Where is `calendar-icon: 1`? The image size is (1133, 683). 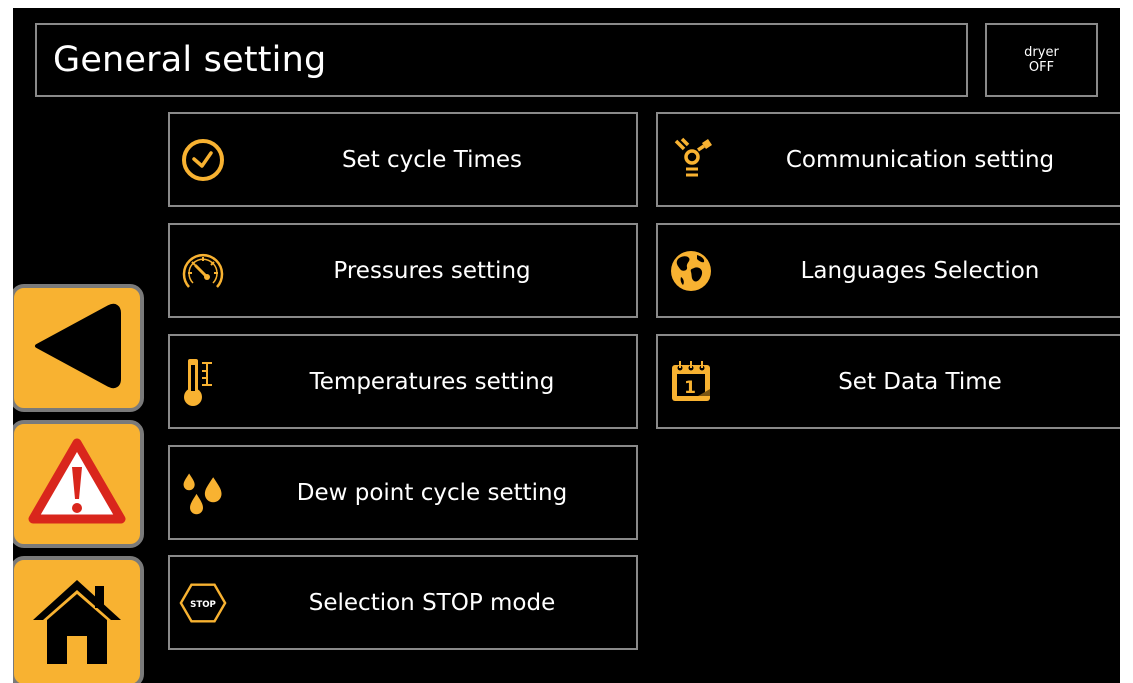
calendar-icon: 1 is located at coordinates (691, 382).